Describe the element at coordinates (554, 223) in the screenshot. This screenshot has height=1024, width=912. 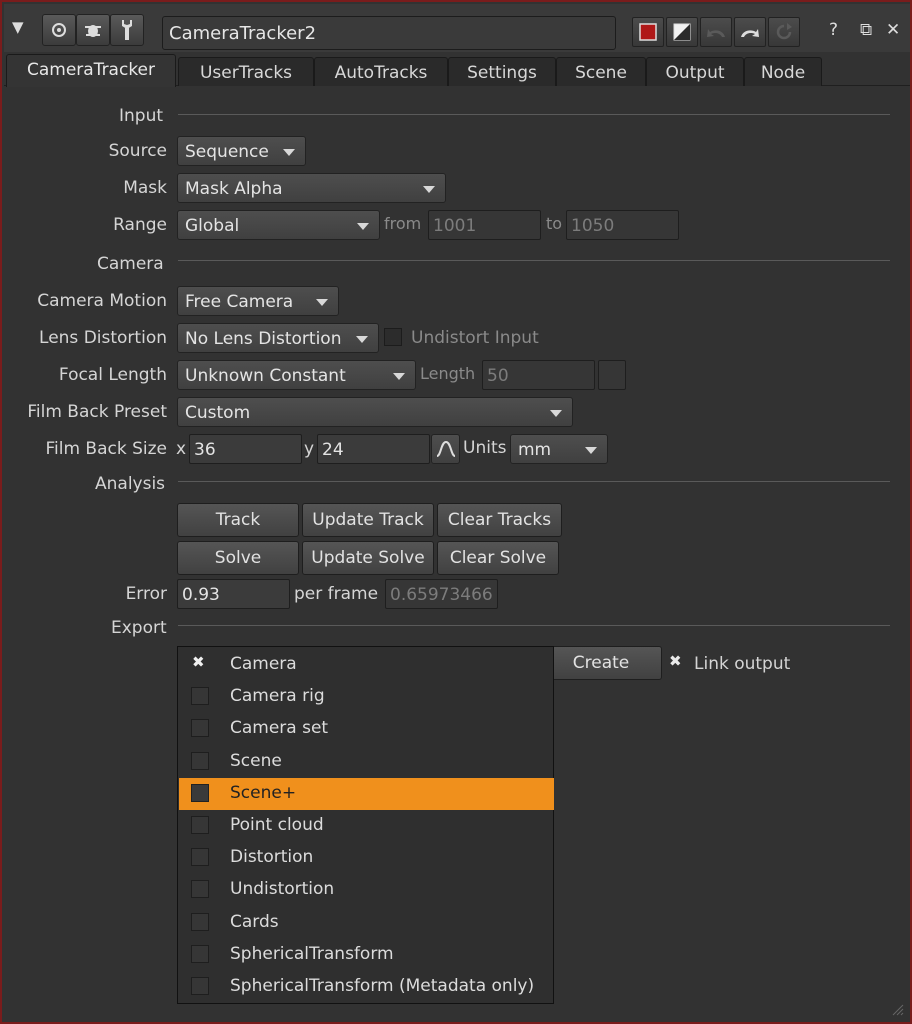
I see `to-label: to` at that location.